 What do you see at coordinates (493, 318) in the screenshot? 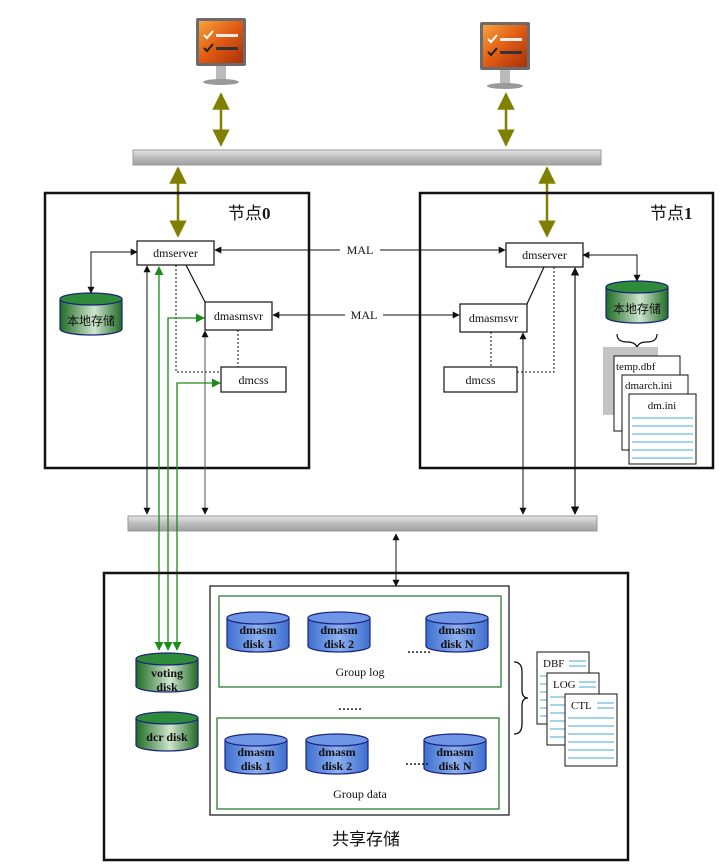
I see `node-1-dmasmsvr-label: dmasmsvr` at bounding box center [493, 318].